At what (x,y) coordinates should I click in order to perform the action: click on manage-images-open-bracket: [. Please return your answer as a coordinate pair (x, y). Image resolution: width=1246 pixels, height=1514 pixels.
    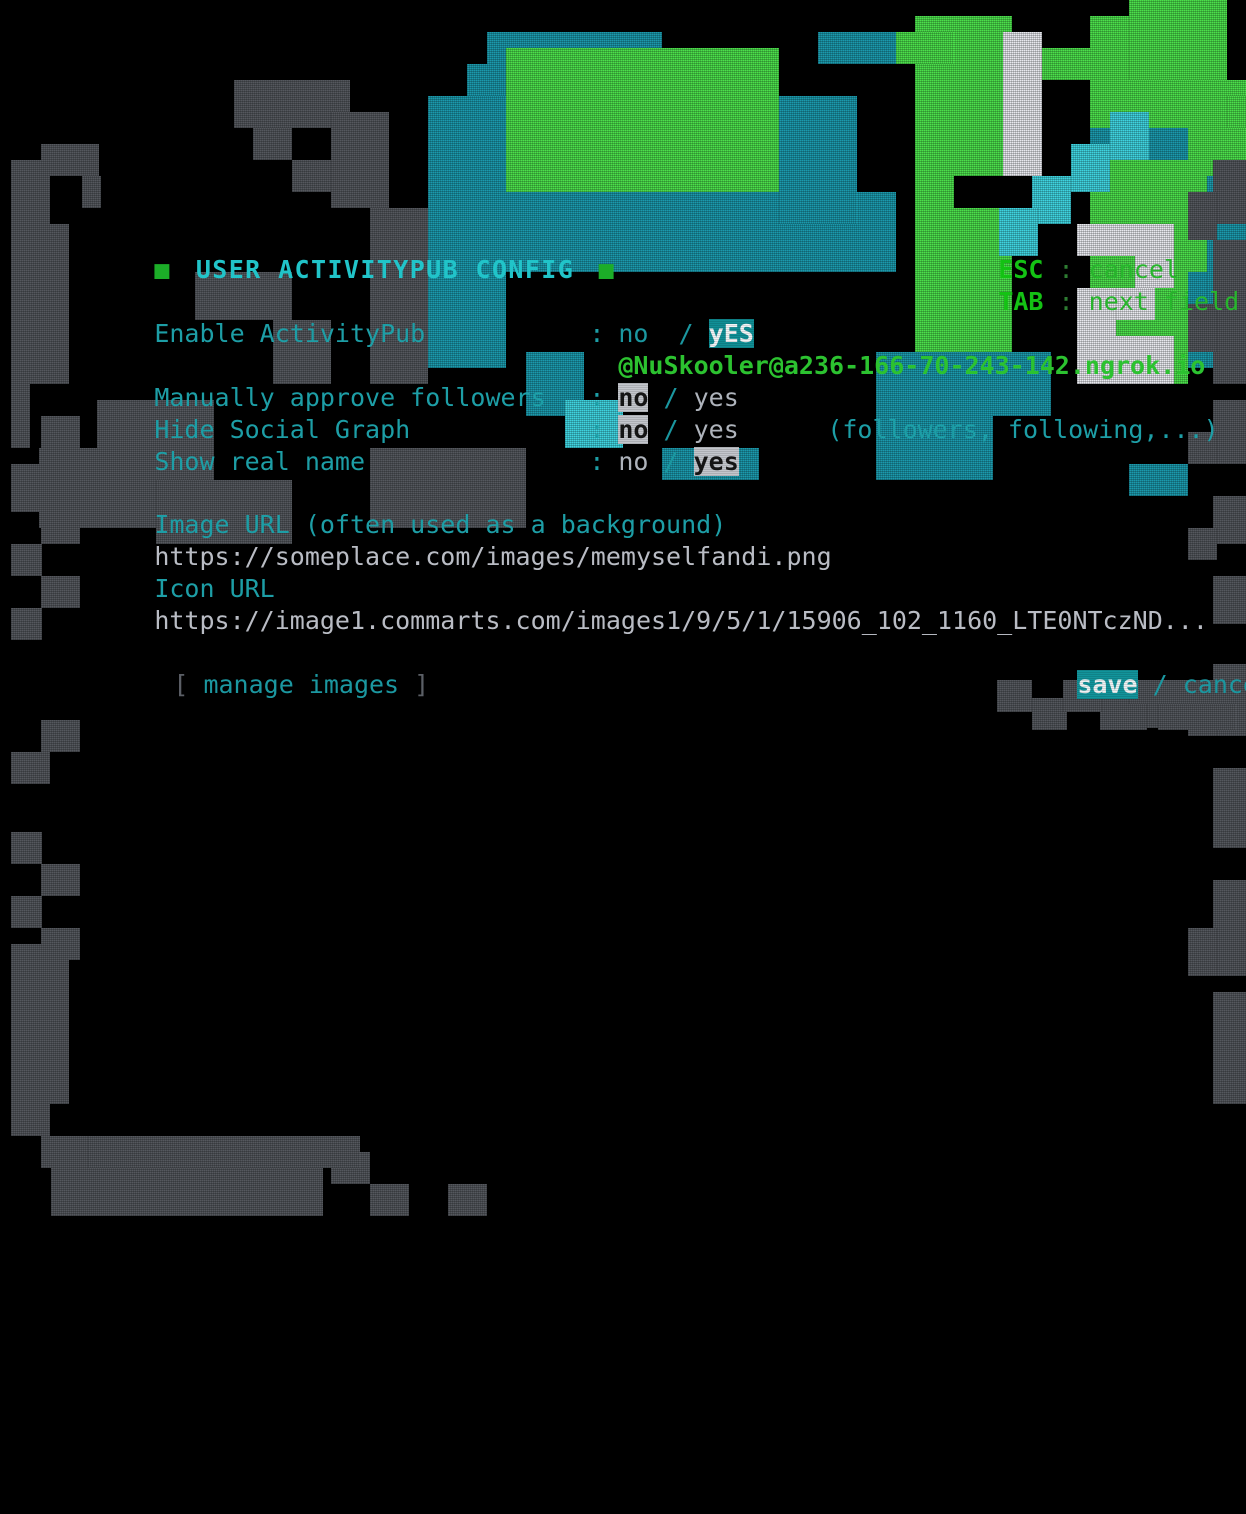
    Looking at the image, I should click on (181, 684).